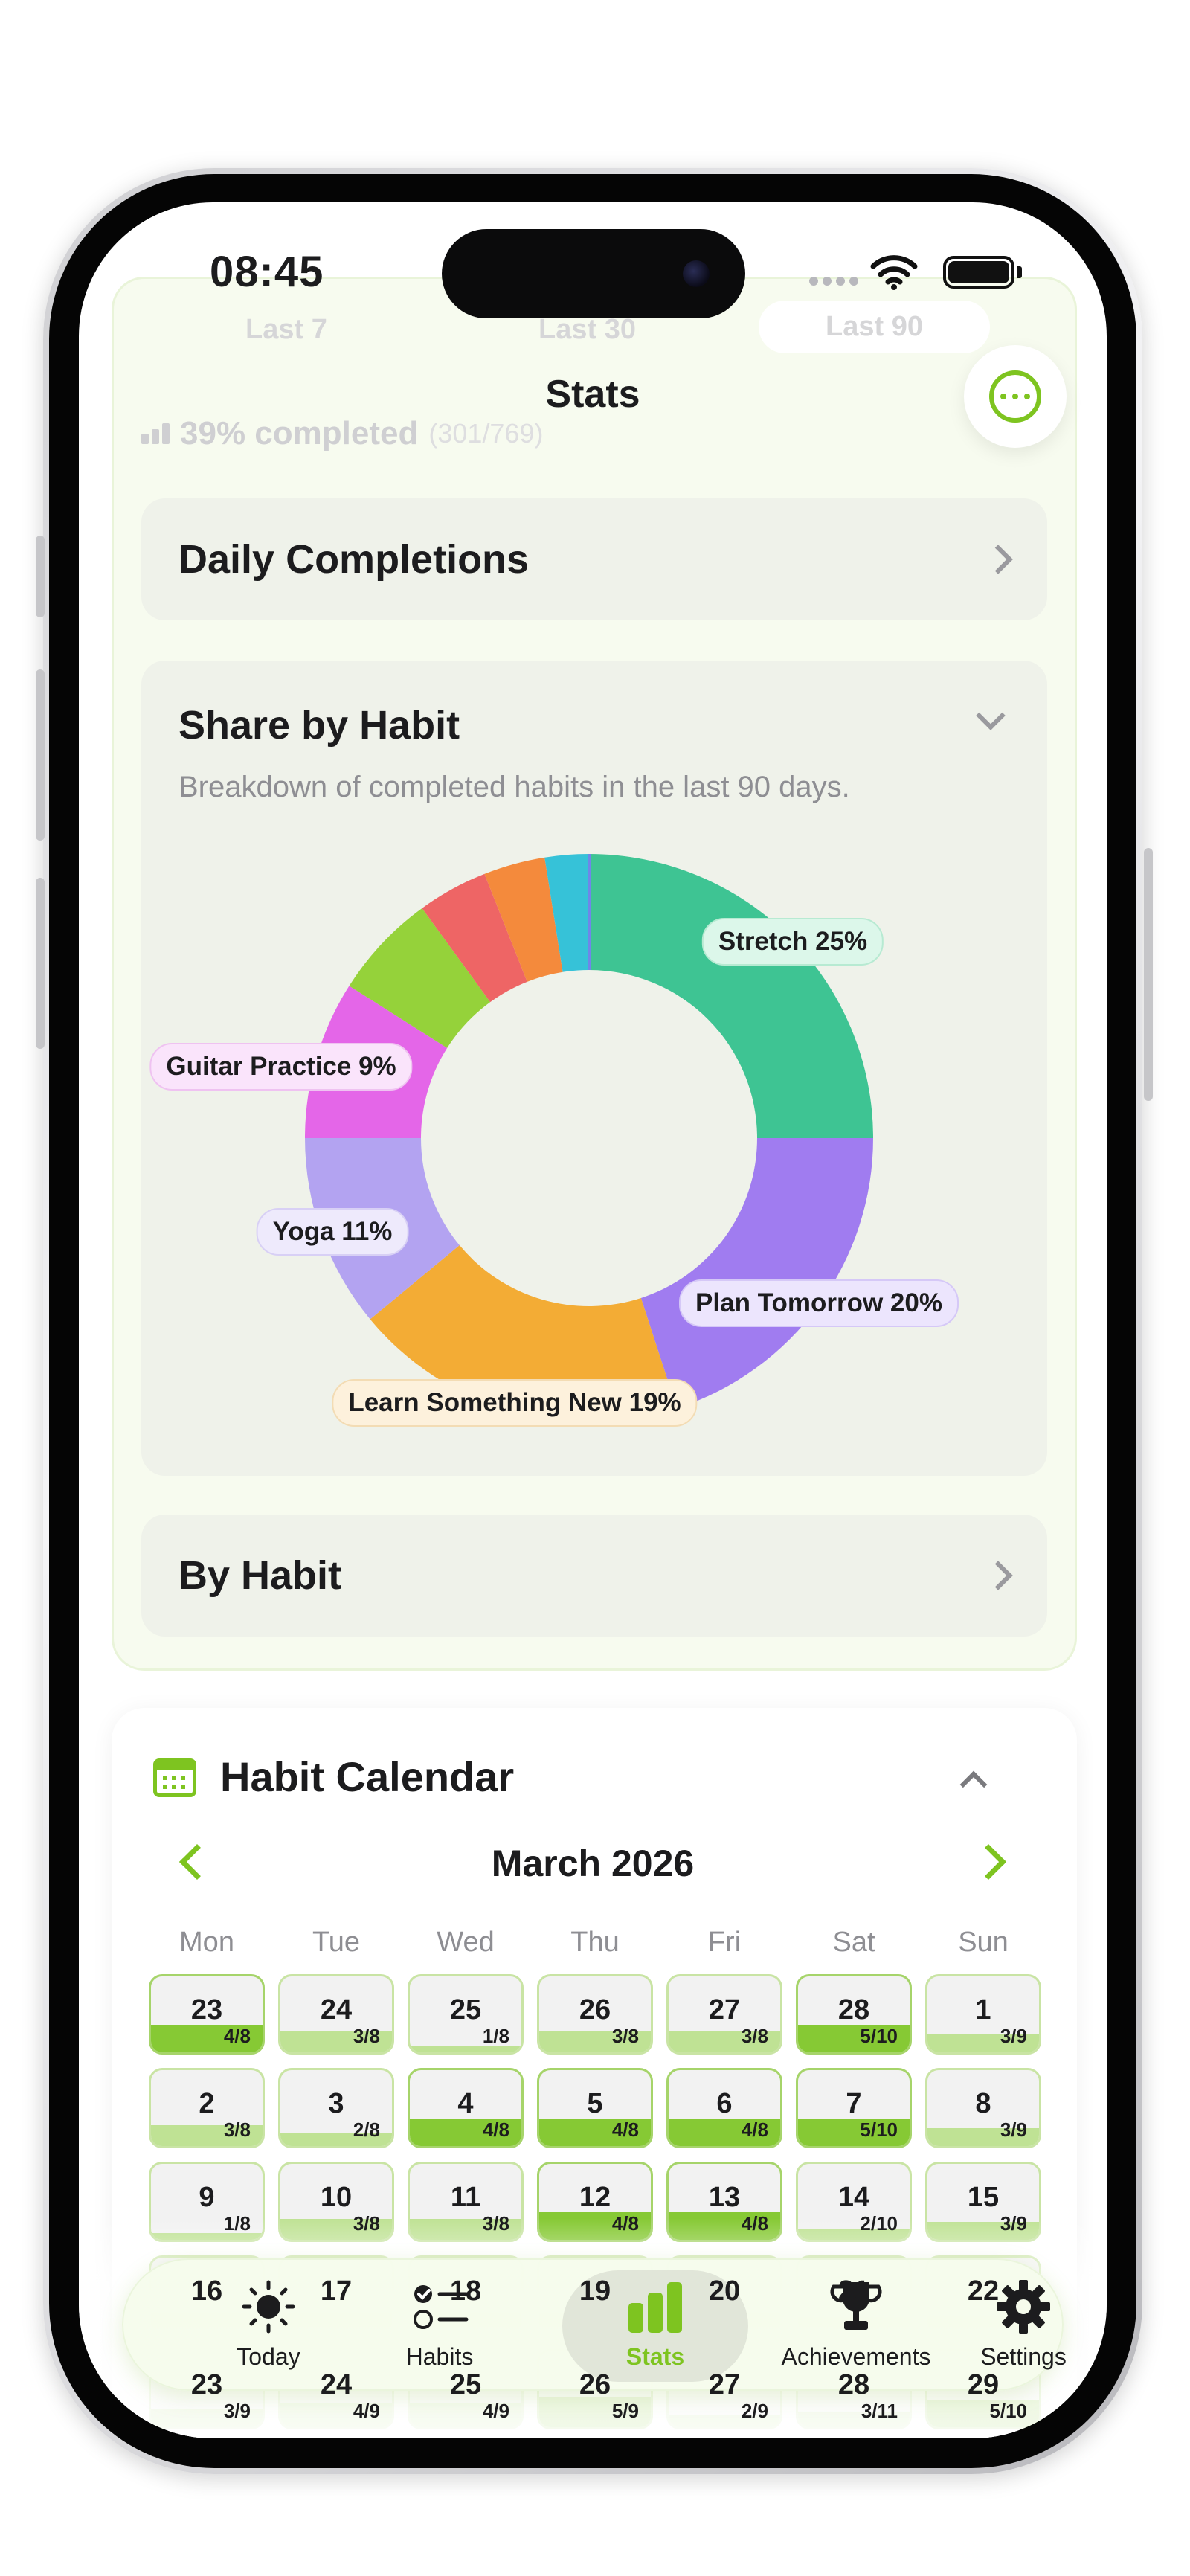 This screenshot has width=1190, height=2576. What do you see at coordinates (1024, 2356) in the screenshot?
I see `tab-settings-label: Settings` at bounding box center [1024, 2356].